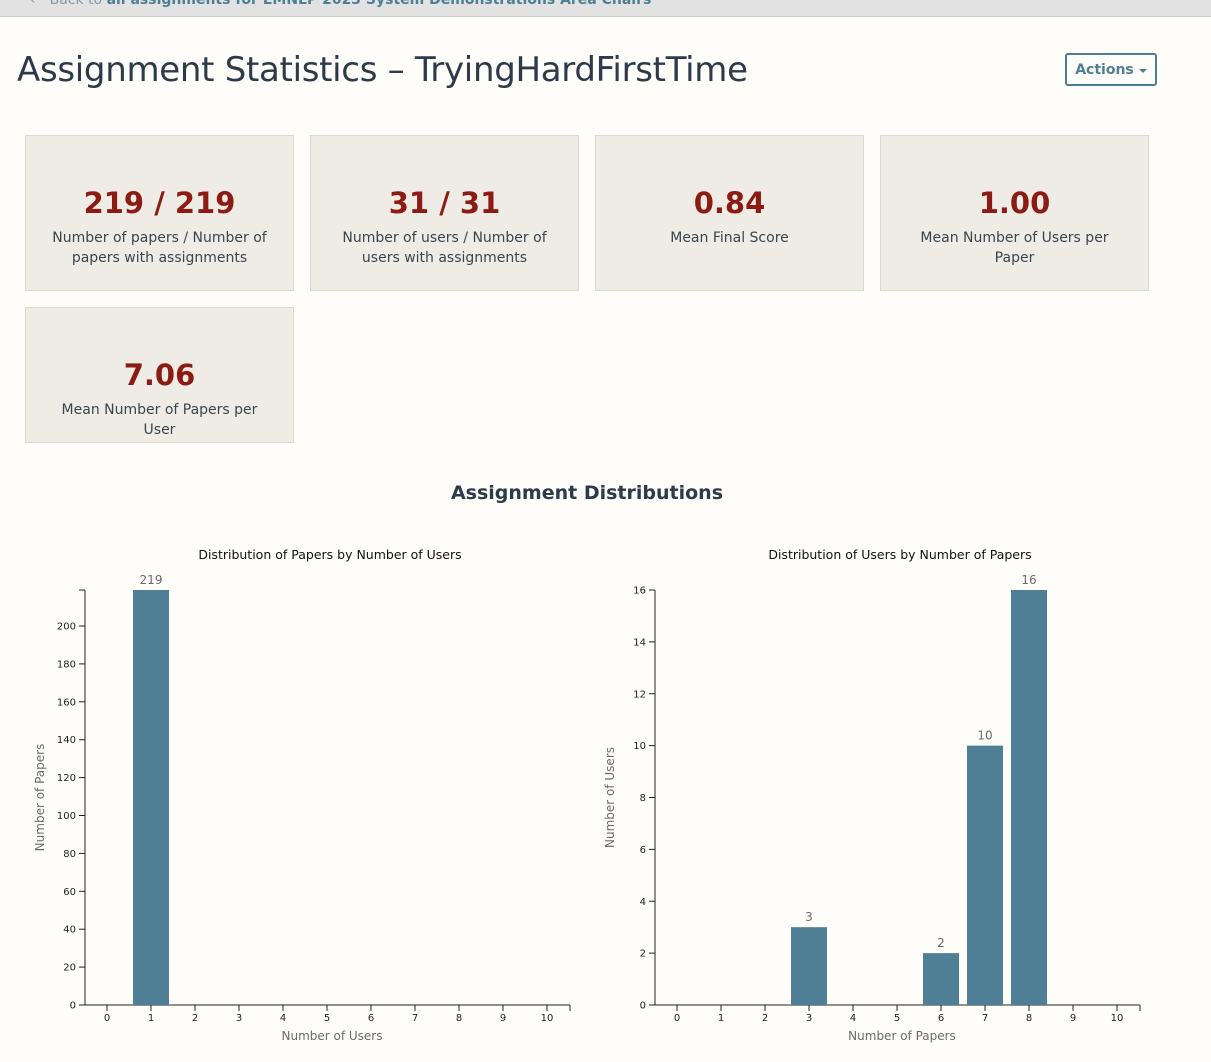 The image size is (1211, 1062). I want to click on y-tick-label: 2, so click(643, 954).